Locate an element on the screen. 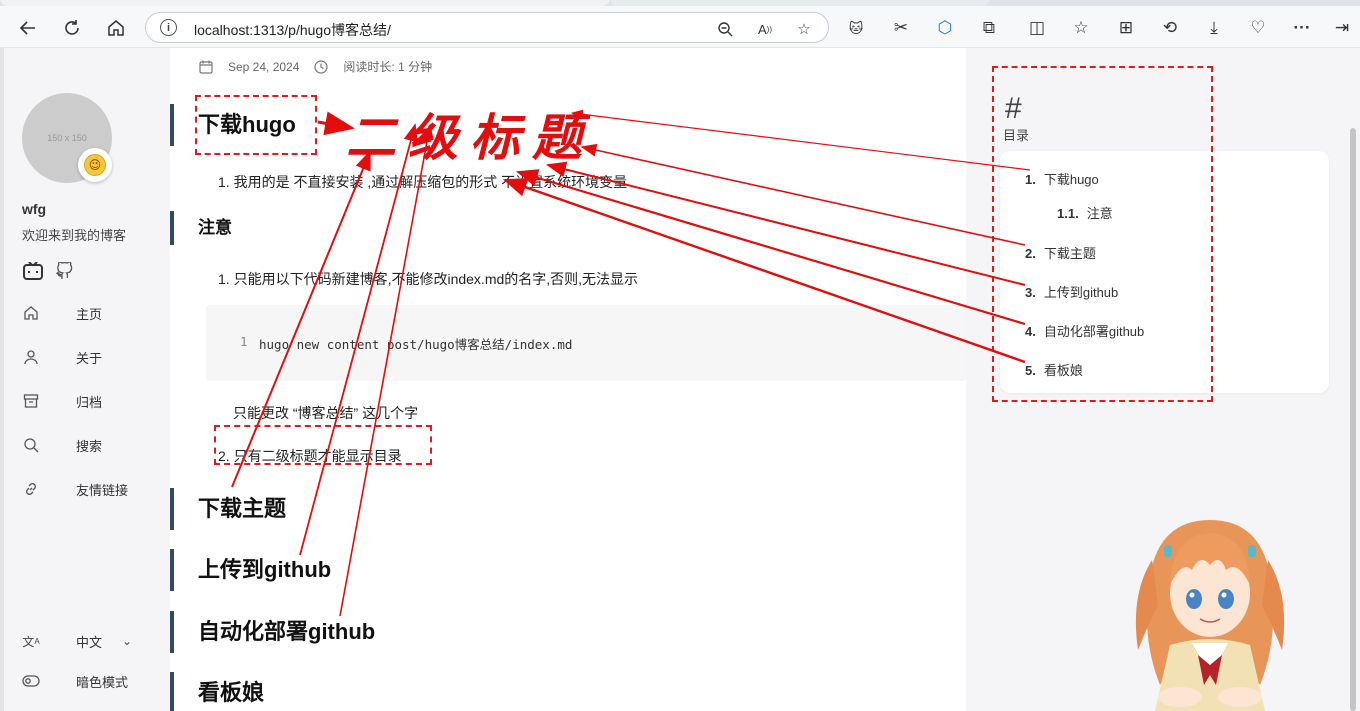 Image resolution: width=1360 pixels, height=711 pixels. heading-download-theme: 下载主题 is located at coordinates (228, 509).